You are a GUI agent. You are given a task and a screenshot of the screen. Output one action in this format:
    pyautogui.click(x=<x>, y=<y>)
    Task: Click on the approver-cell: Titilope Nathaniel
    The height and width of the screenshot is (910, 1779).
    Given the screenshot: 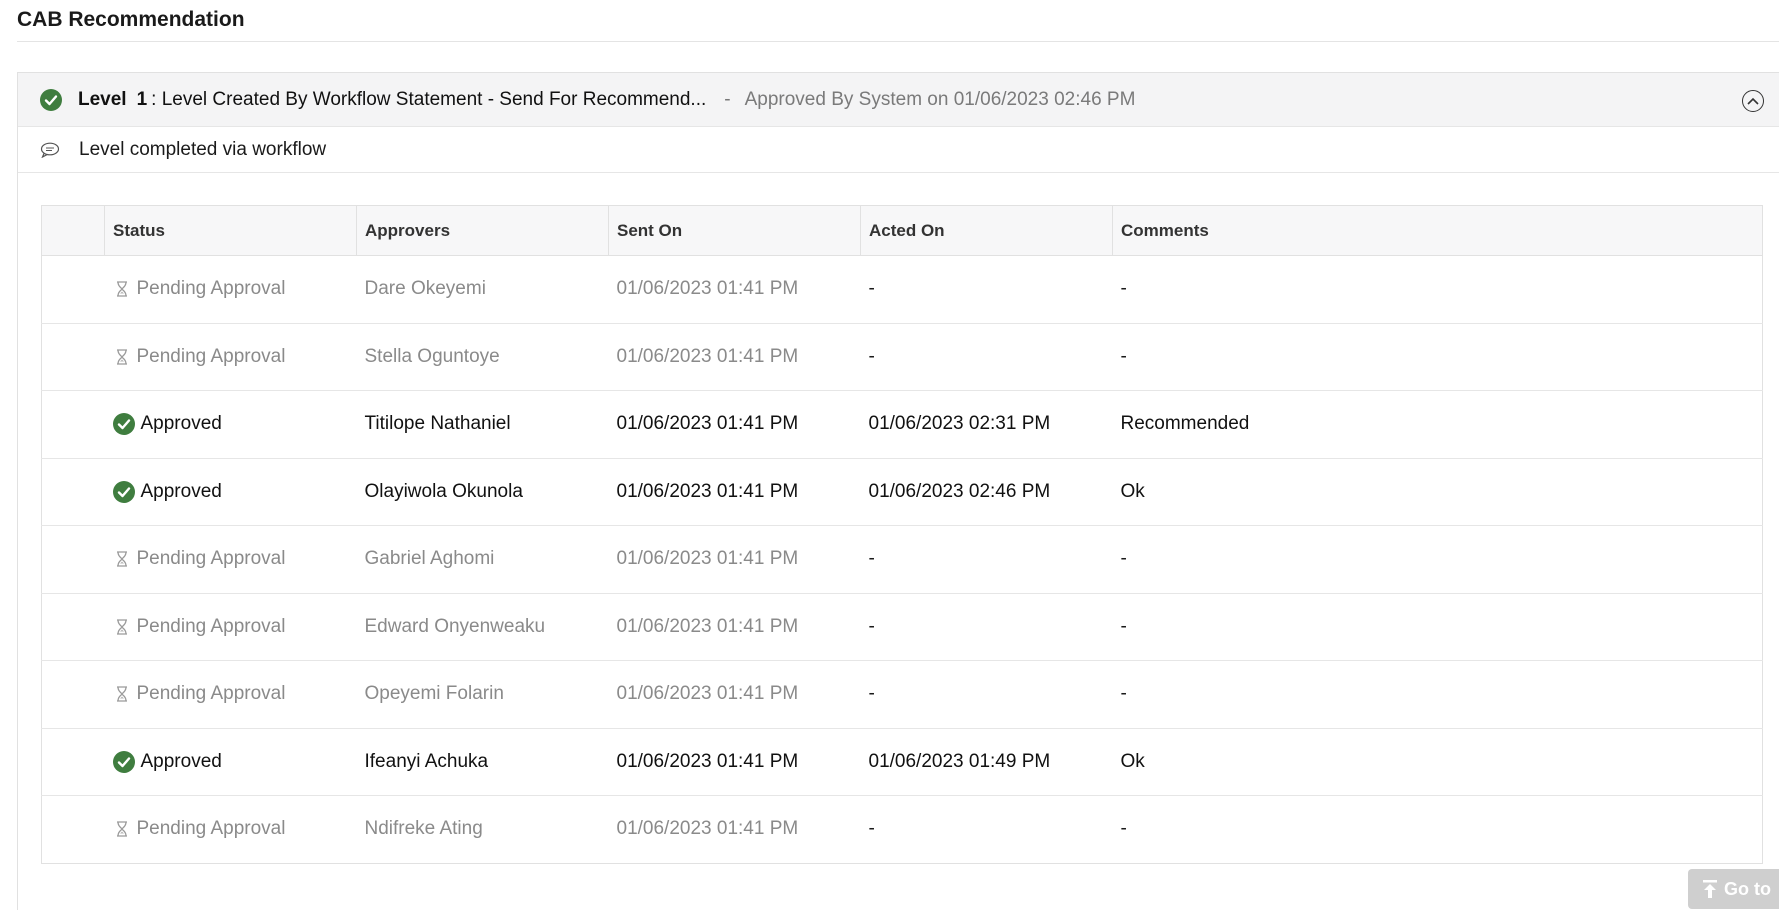 What is the action you would take?
    pyautogui.click(x=482, y=424)
    